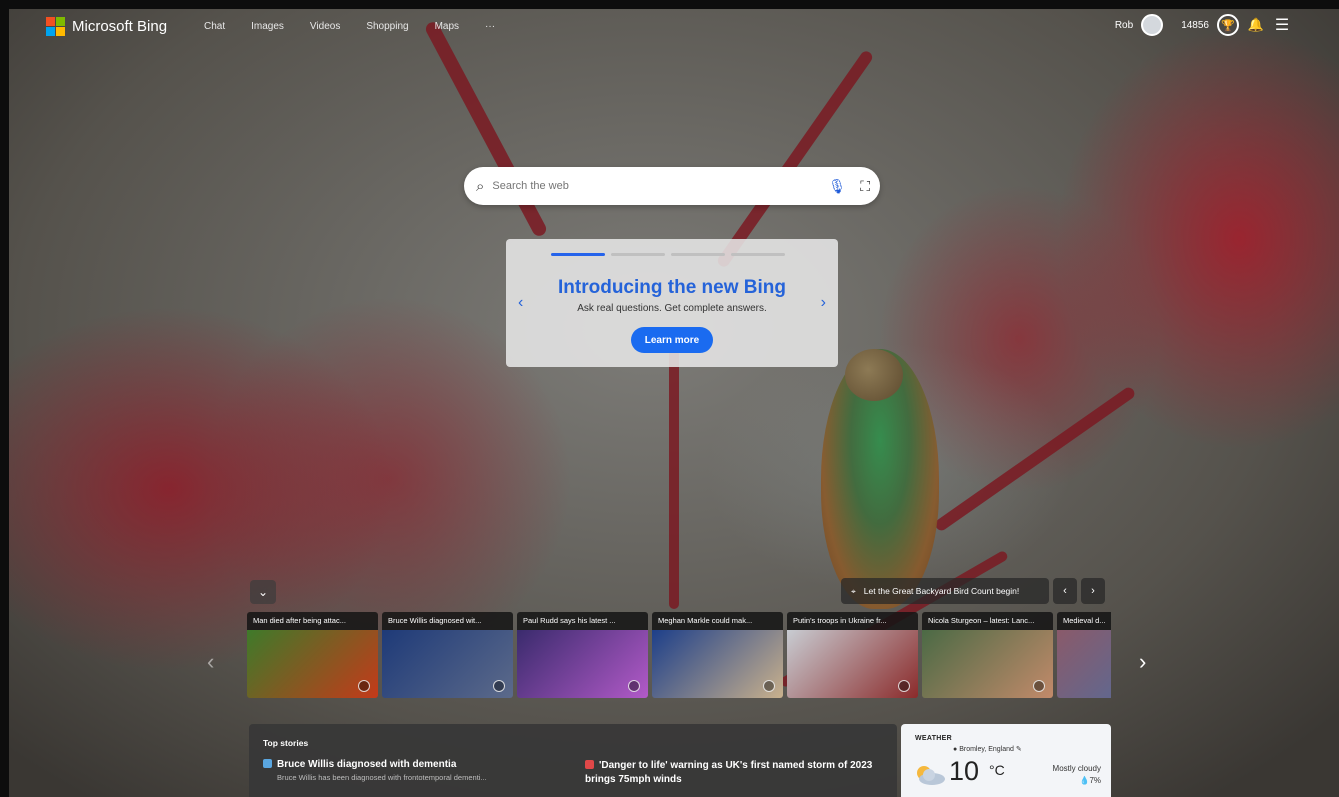 Image resolution: width=1339 pixels, height=797 pixels. I want to click on microphone-icon: 🎙, so click(837, 186).